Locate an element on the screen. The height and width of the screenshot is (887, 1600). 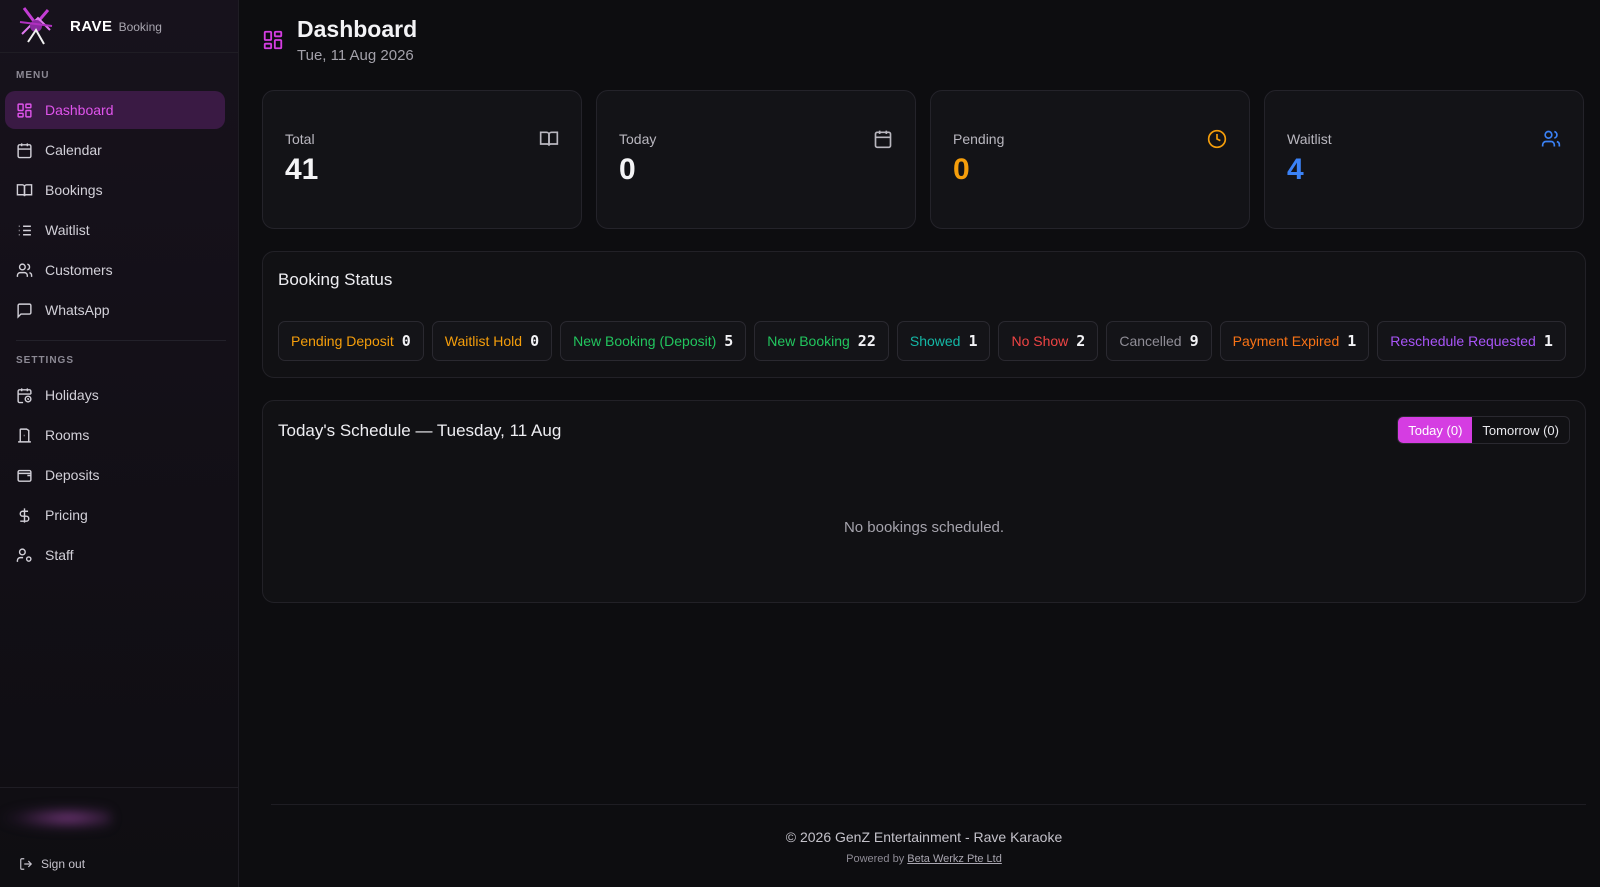
book-icon is located at coordinates (24, 189).